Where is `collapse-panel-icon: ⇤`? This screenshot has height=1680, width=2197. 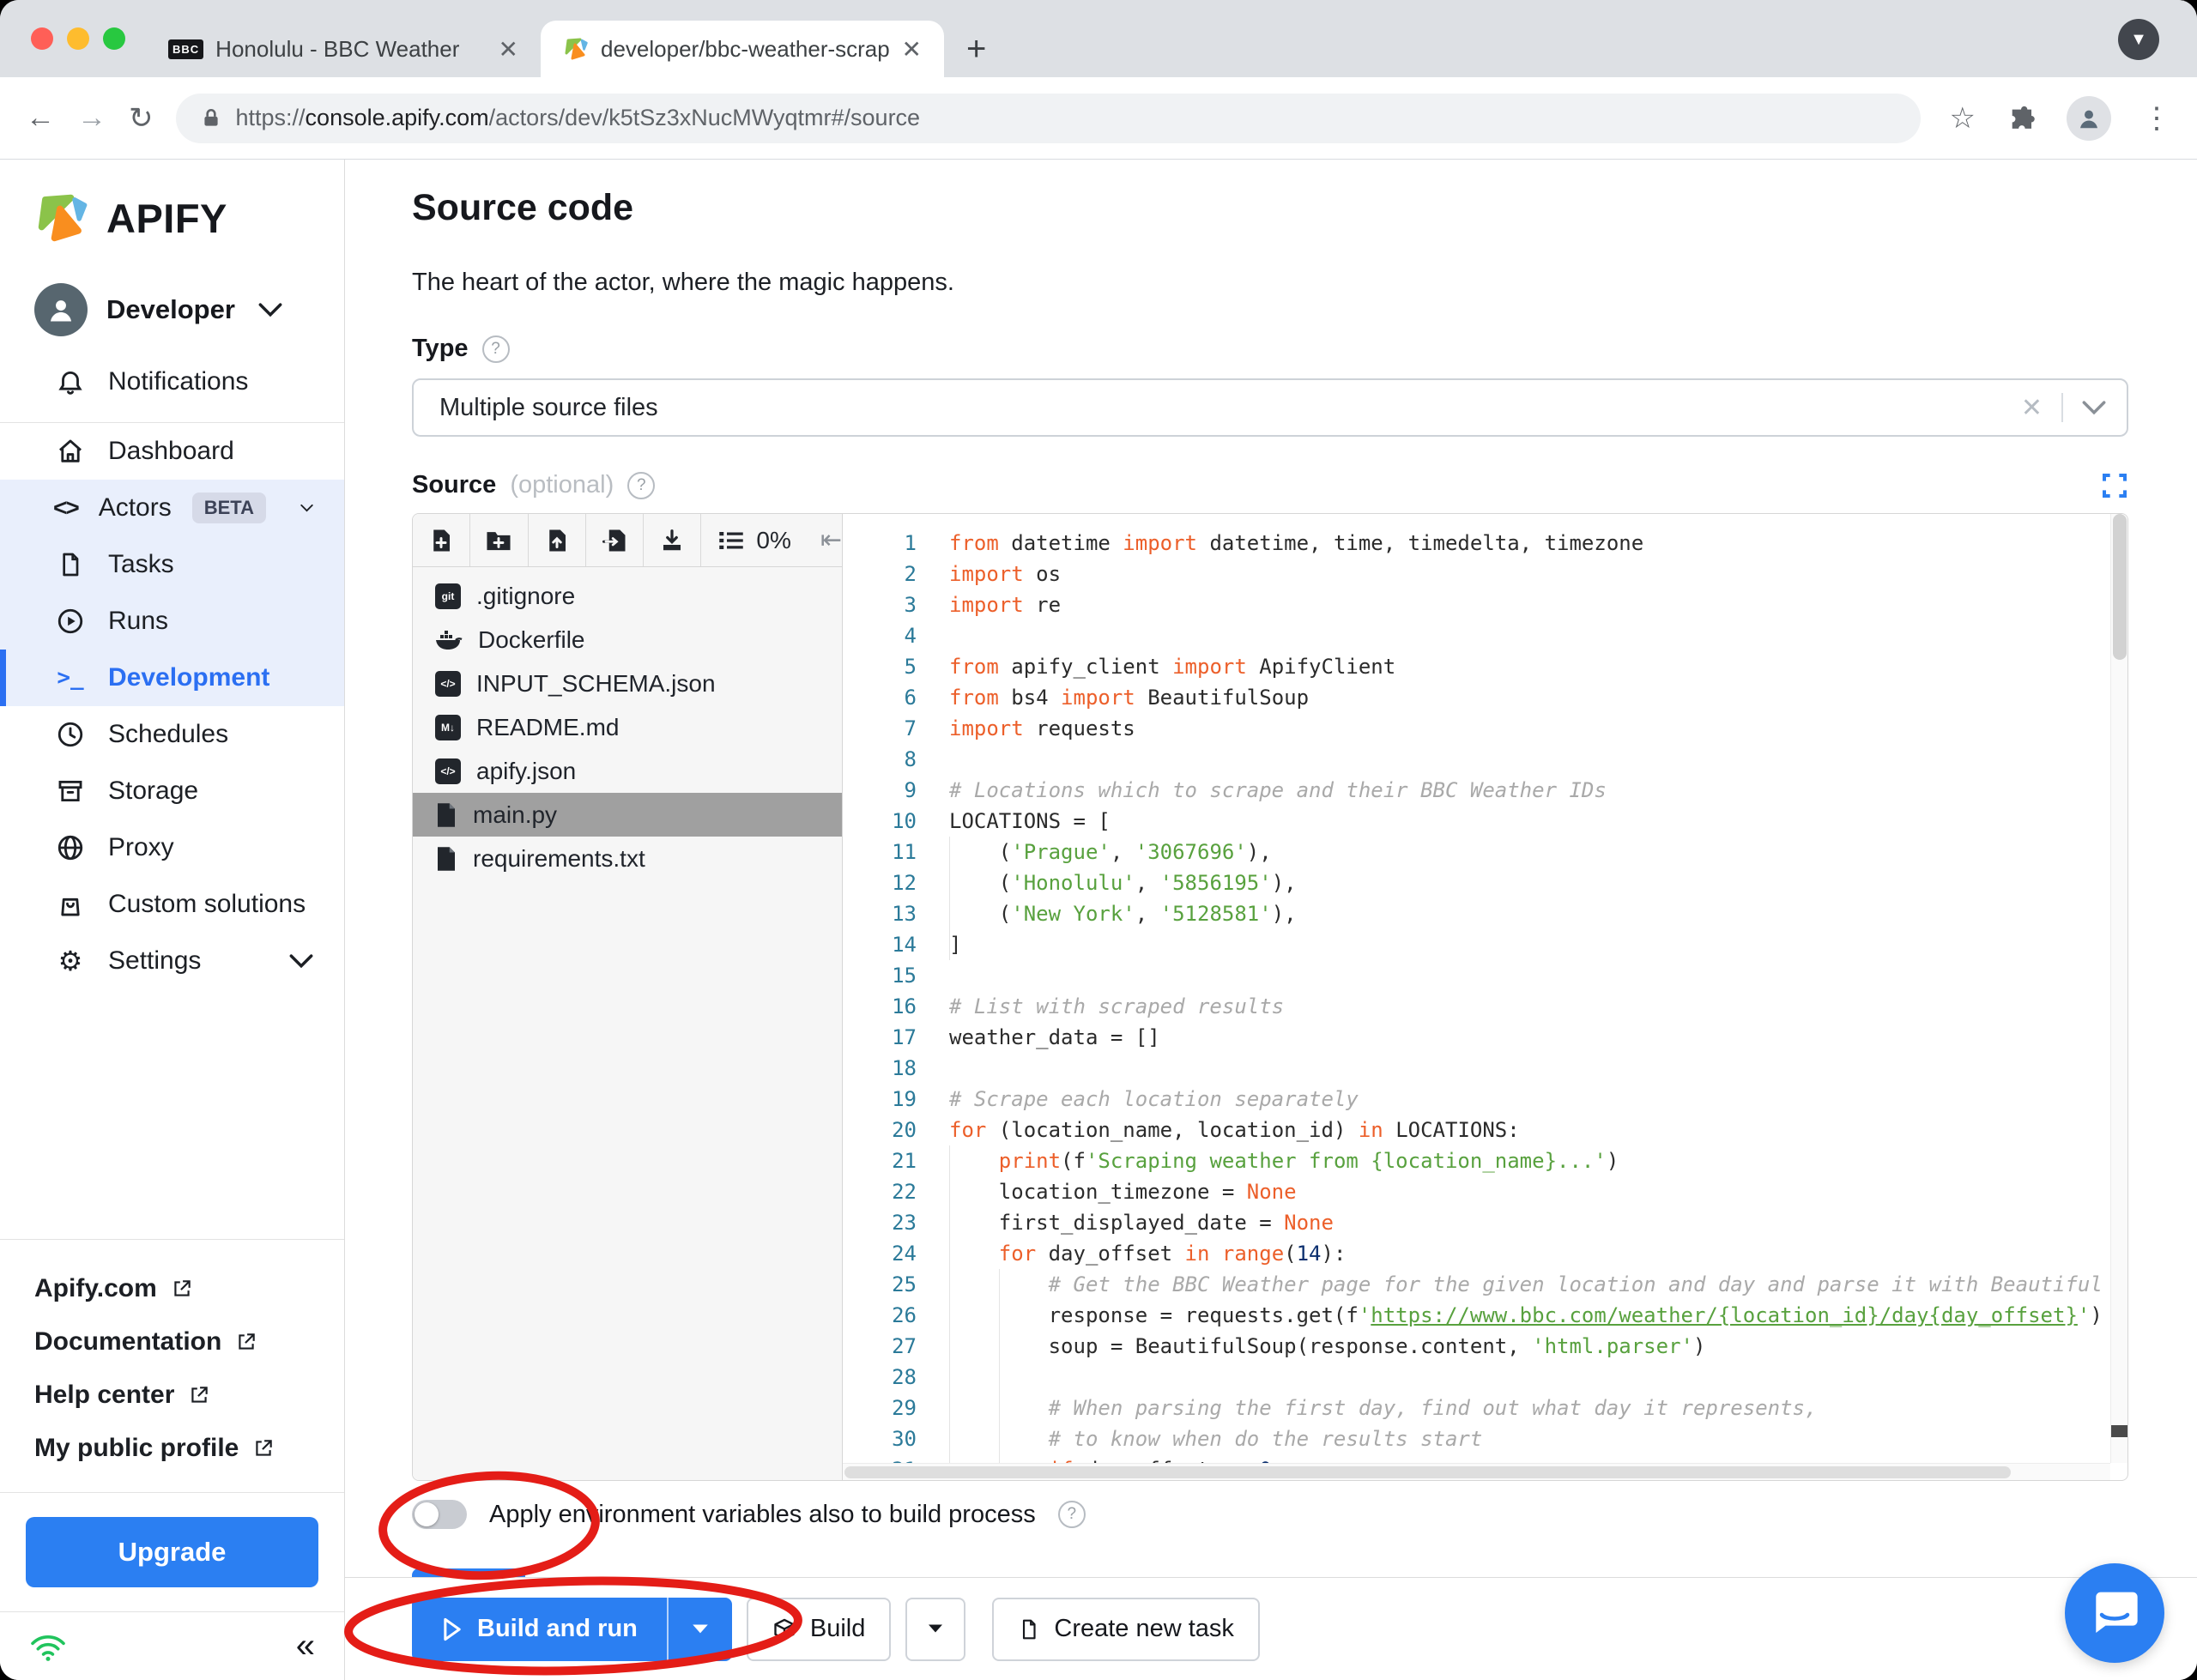 collapse-panel-icon: ⇤ is located at coordinates (831, 540).